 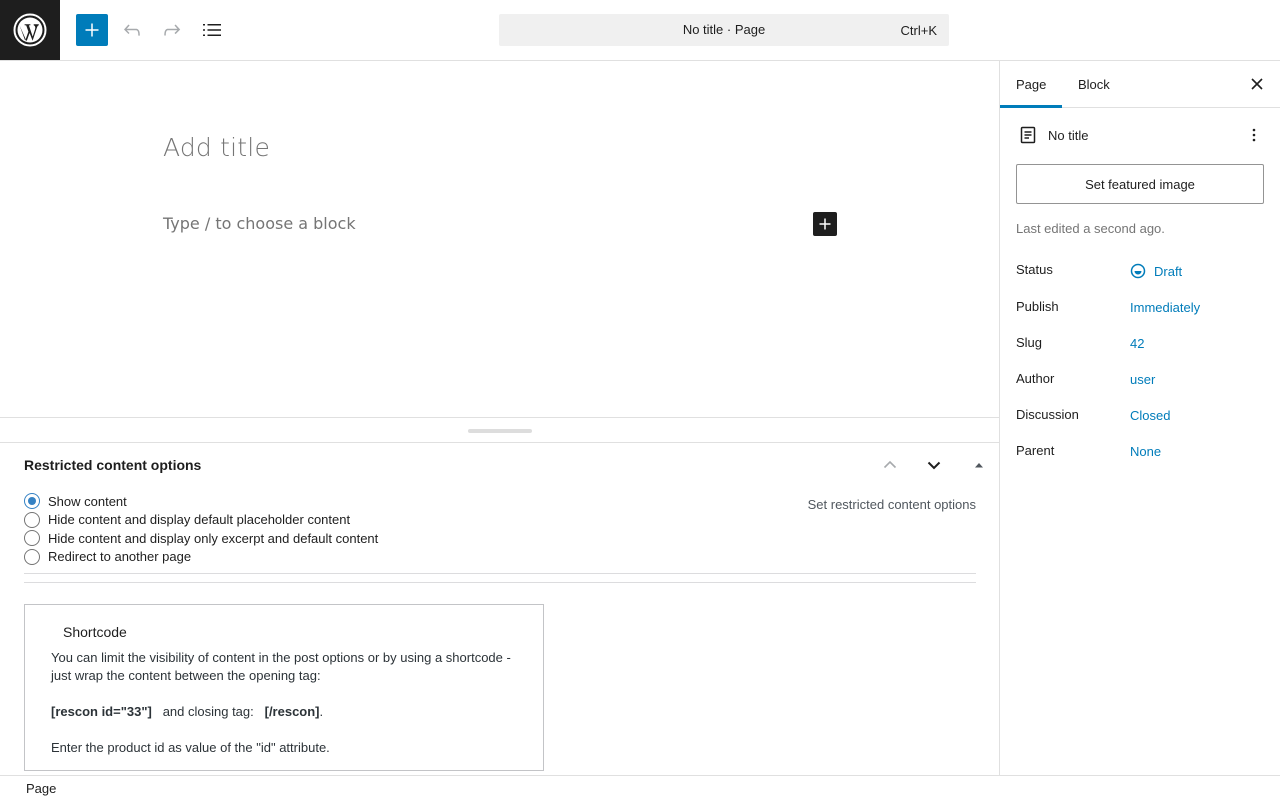 What do you see at coordinates (1150, 415) in the screenshot?
I see `discussion-toggle: Closed` at bounding box center [1150, 415].